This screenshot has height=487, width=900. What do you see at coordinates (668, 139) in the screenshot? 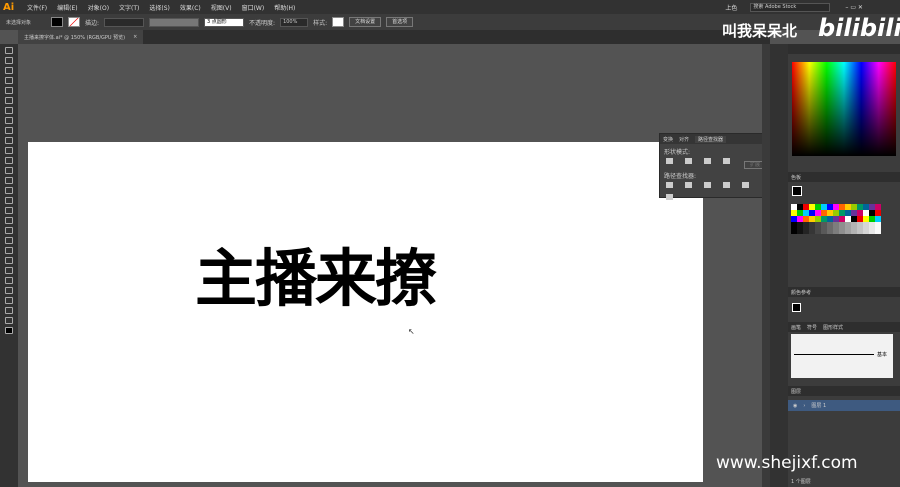
I see `tab-transform: 变换` at bounding box center [668, 139].